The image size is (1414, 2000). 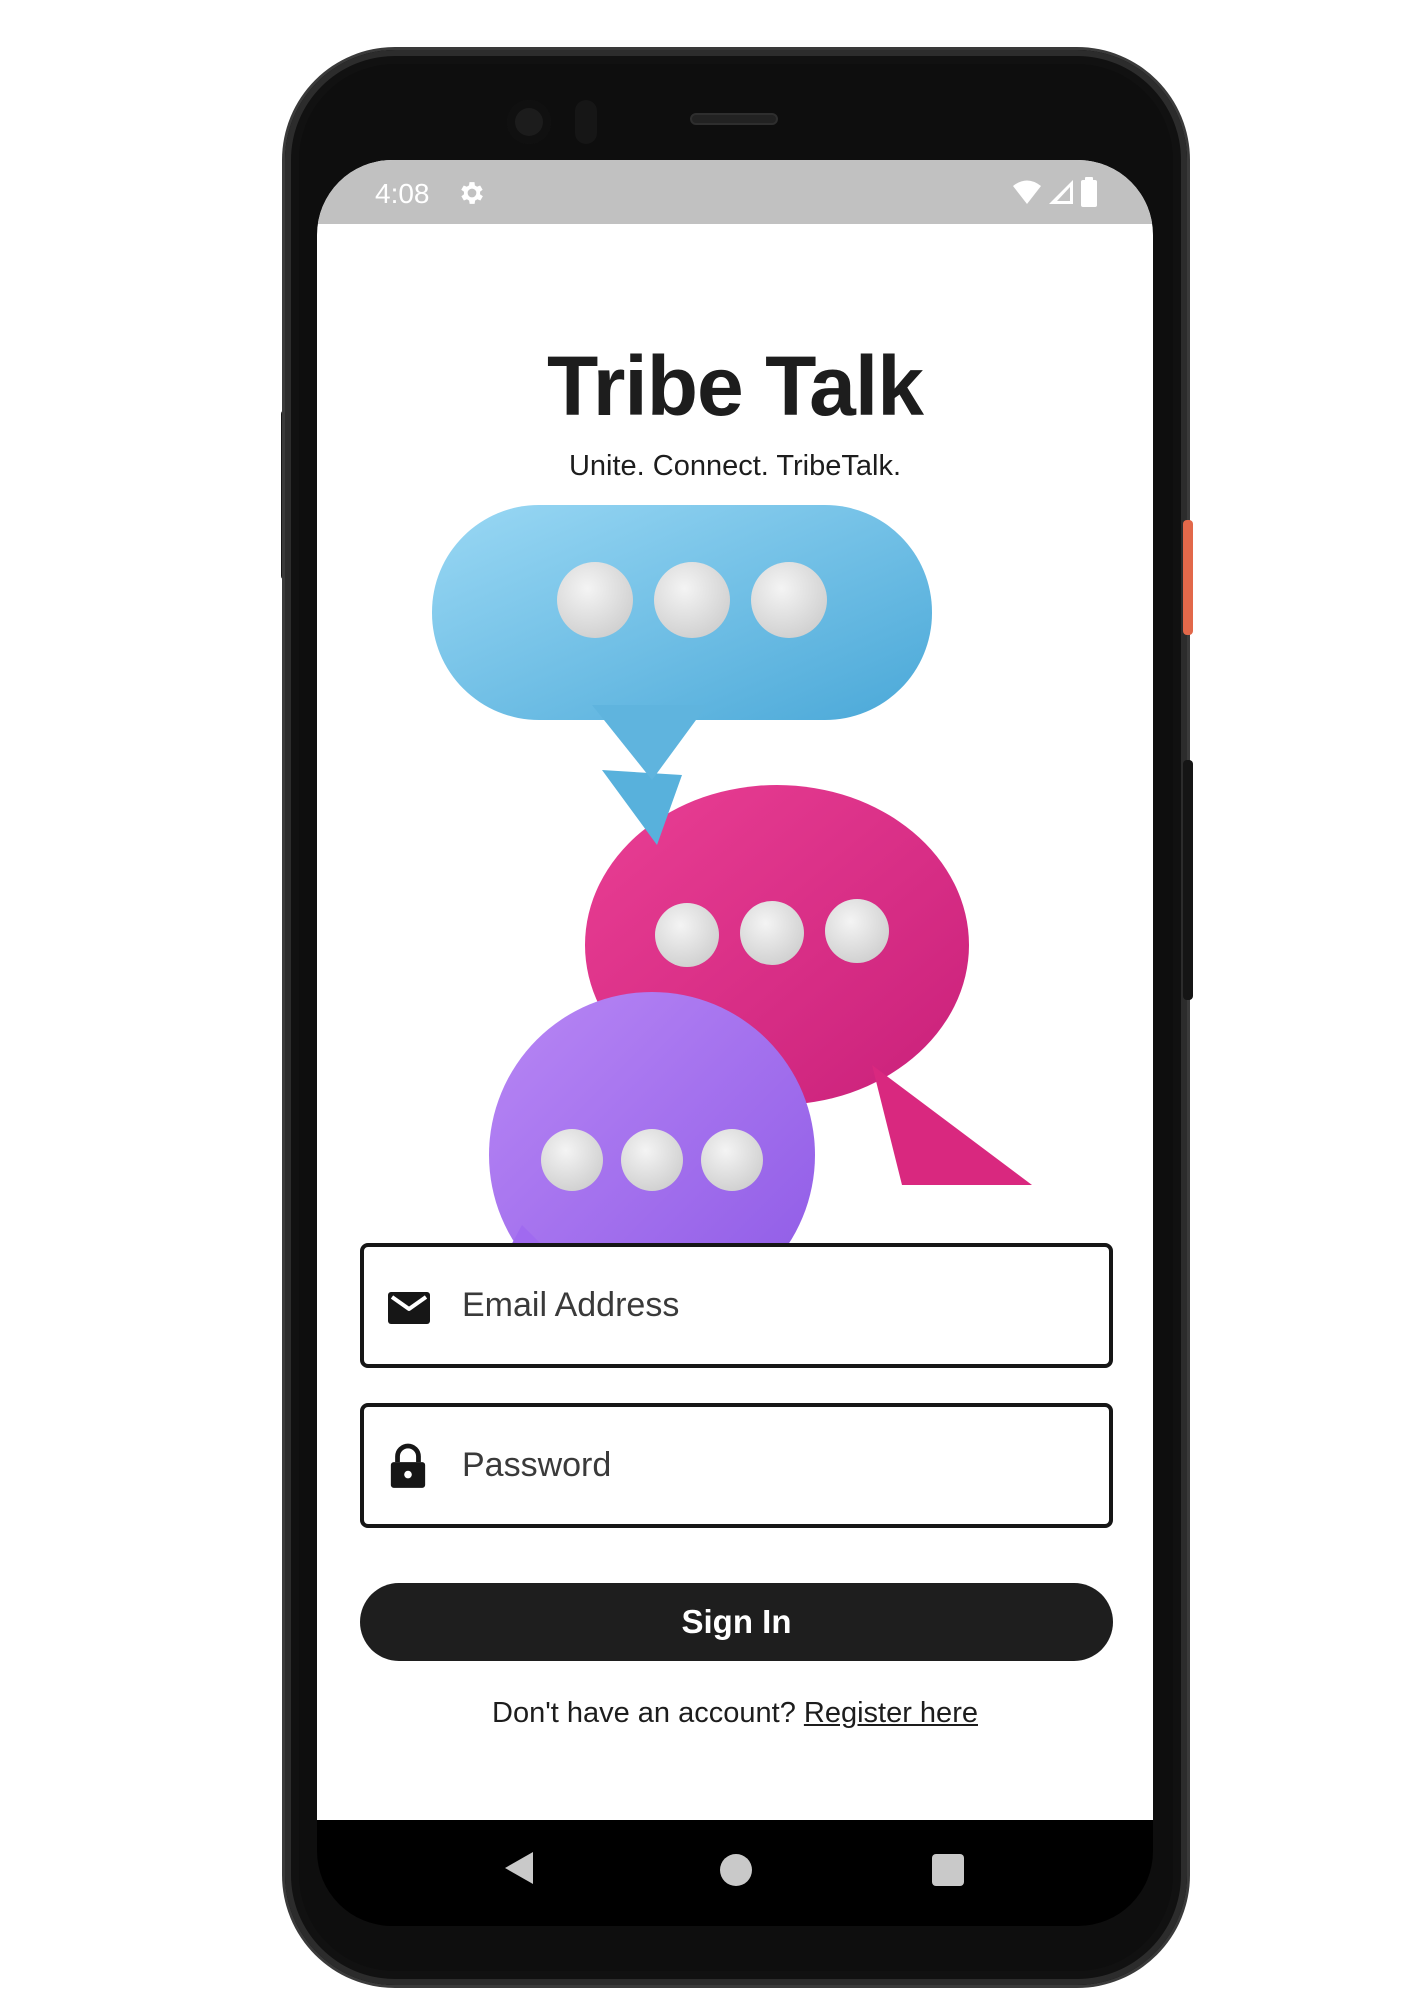 I want to click on navigation-bar, so click(x=735, y=1873).